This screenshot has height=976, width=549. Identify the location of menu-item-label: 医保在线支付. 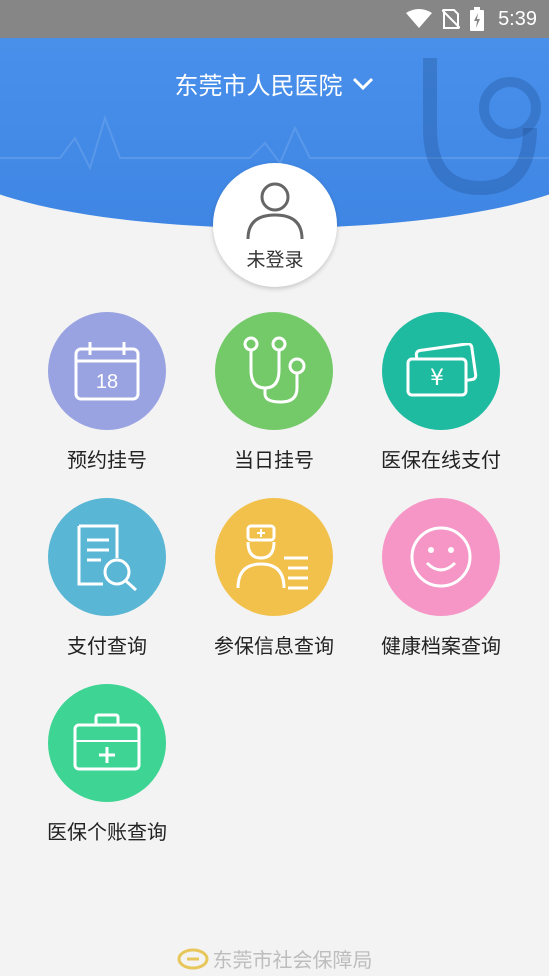
(441, 460).